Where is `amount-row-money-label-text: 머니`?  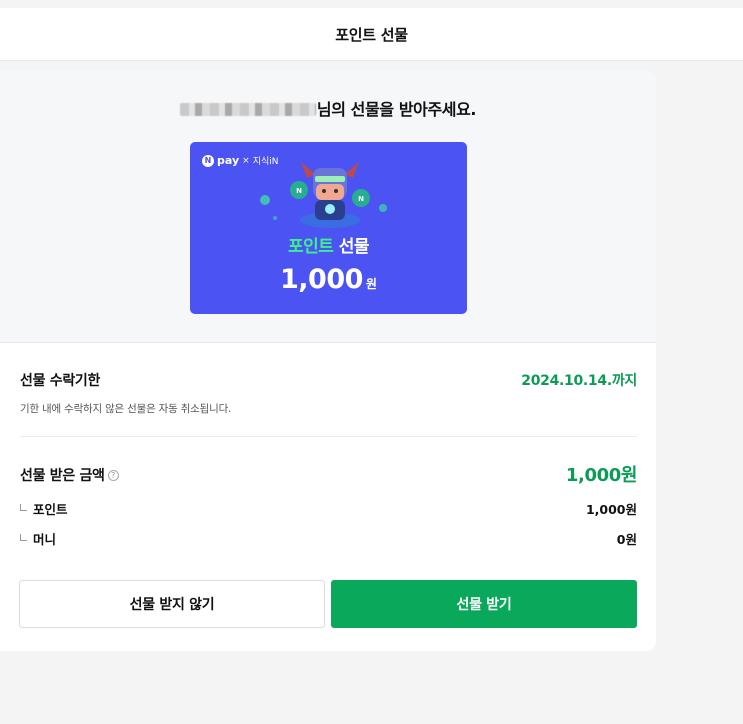 amount-row-money-label-text: 머니 is located at coordinates (45, 539).